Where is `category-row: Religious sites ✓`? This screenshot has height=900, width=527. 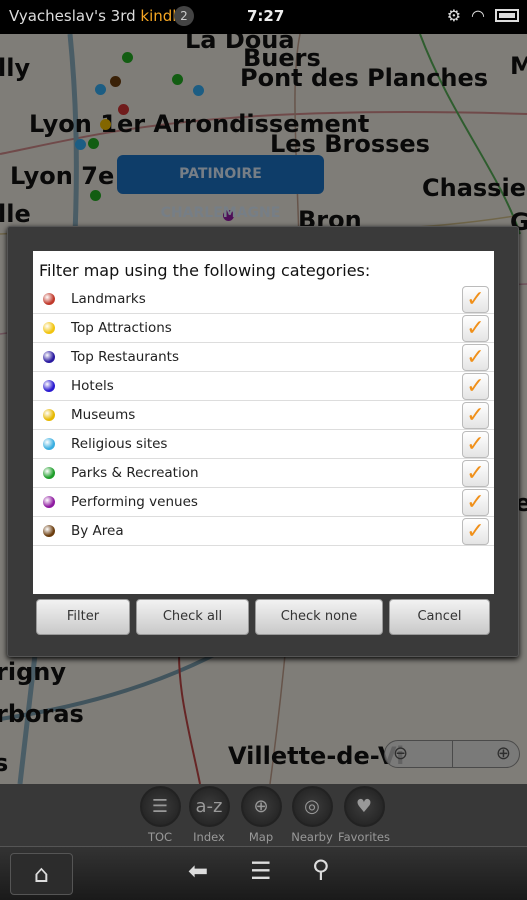 category-row: Religious sites ✓ is located at coordinates (263, 444).